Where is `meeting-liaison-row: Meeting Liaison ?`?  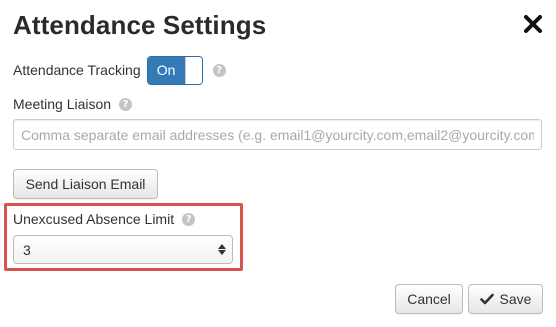
meeting-liaison-row: Meeting Liaison ? is located at coordinates (73, 104).